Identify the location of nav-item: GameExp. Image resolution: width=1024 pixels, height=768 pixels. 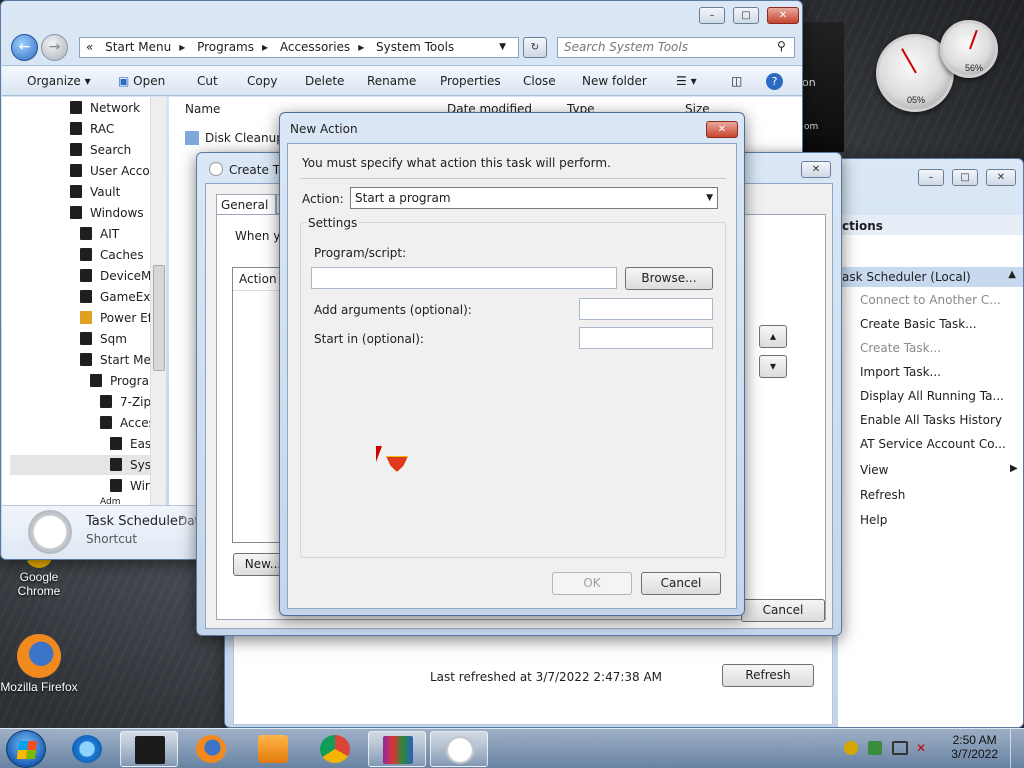
(119, 297).